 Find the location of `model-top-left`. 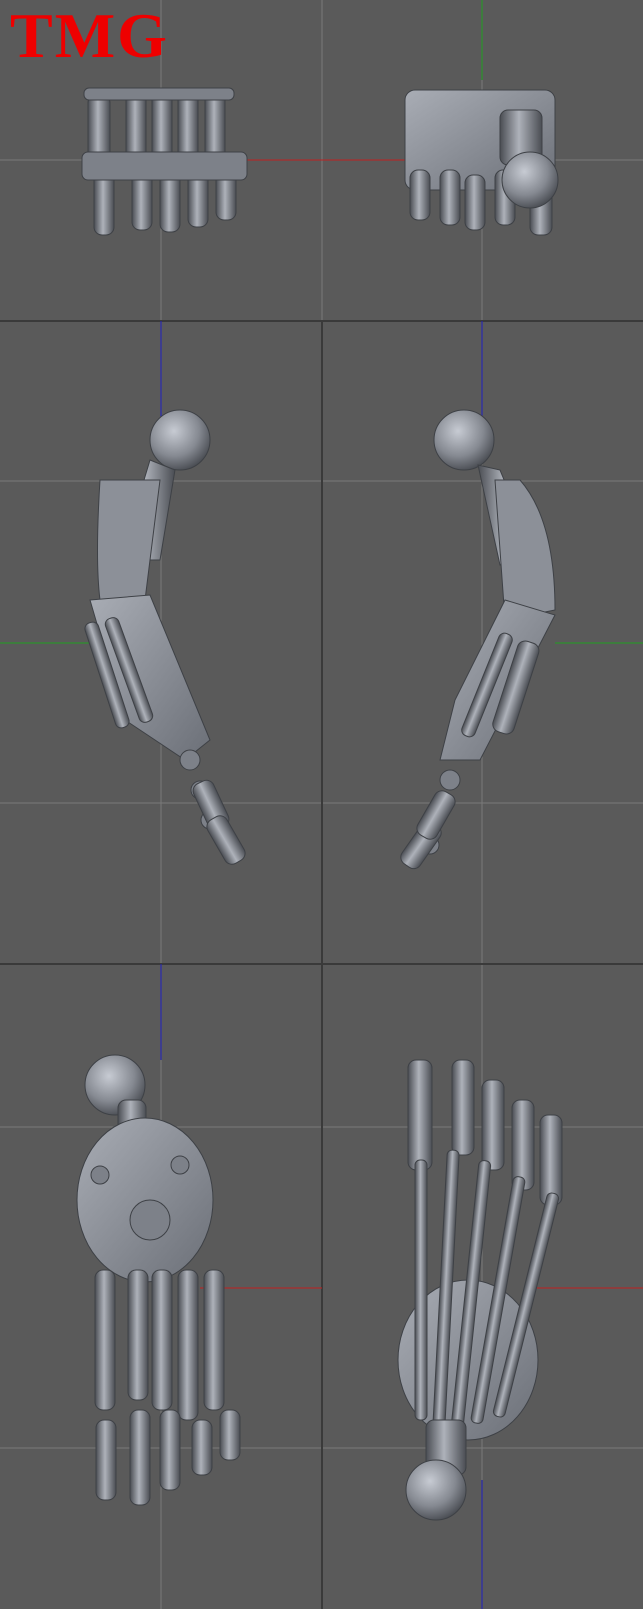

model-top-left is located at coordinates (164, 161).